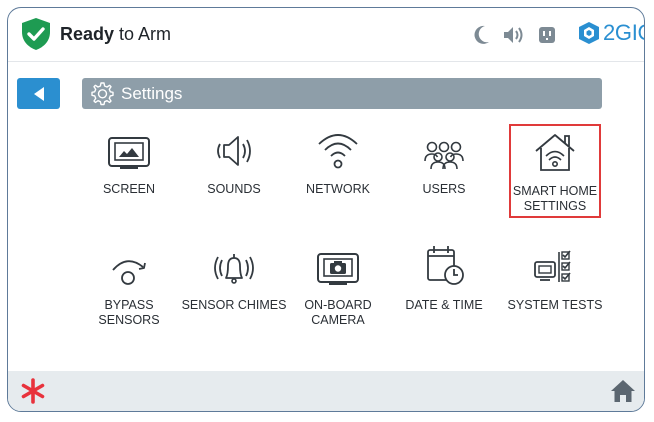 This screenshot has height=422, width=654. What do you see at coordinates (342, 93) in the screenshot?
I see `title-bar: Settings` at bounding box center [342, 93].